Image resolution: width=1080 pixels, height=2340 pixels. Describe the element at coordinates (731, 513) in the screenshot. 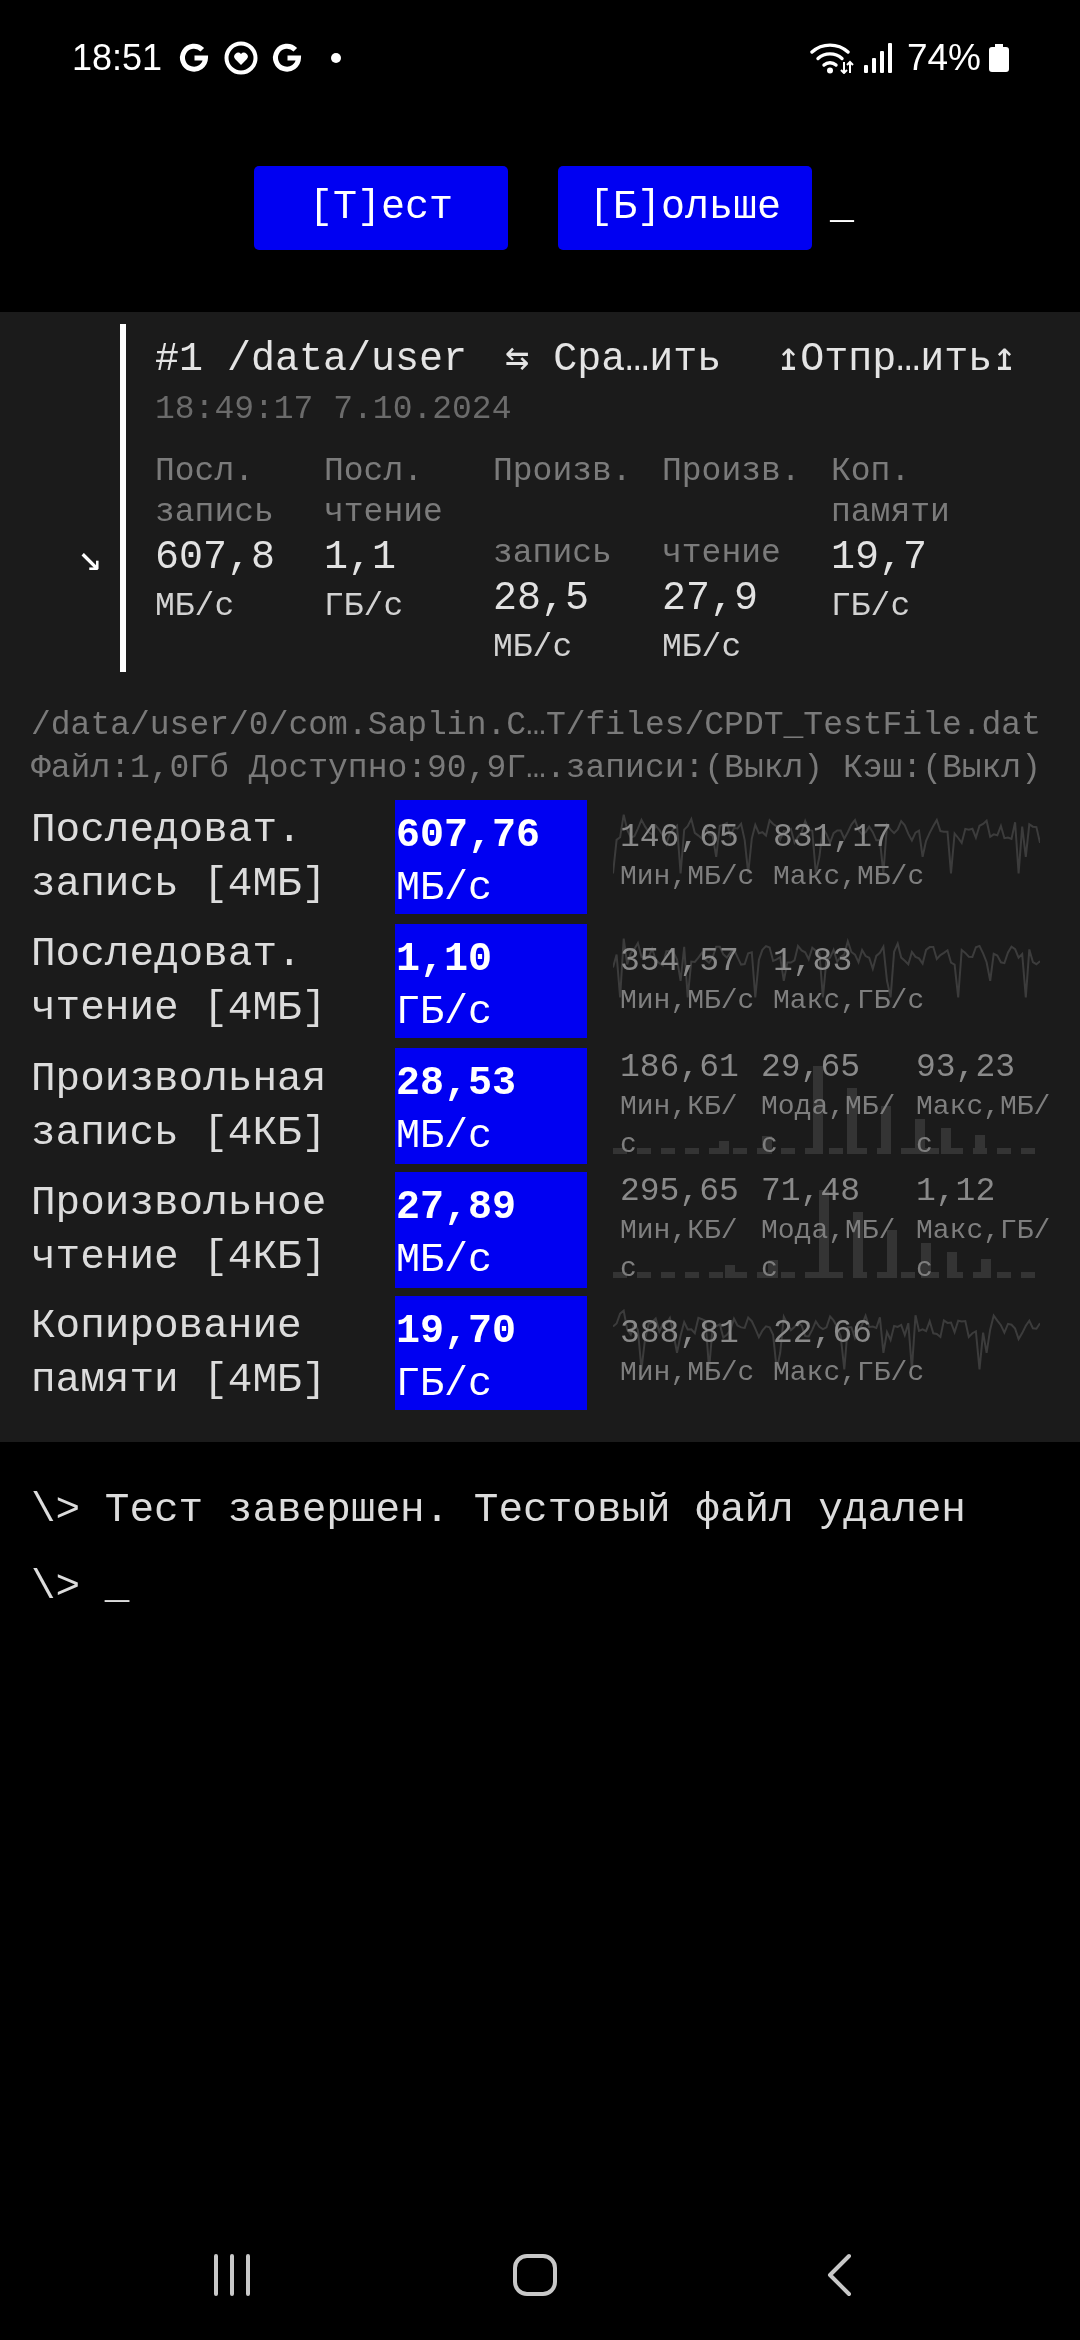

I see `column-label: Произв. чтение` at that location.